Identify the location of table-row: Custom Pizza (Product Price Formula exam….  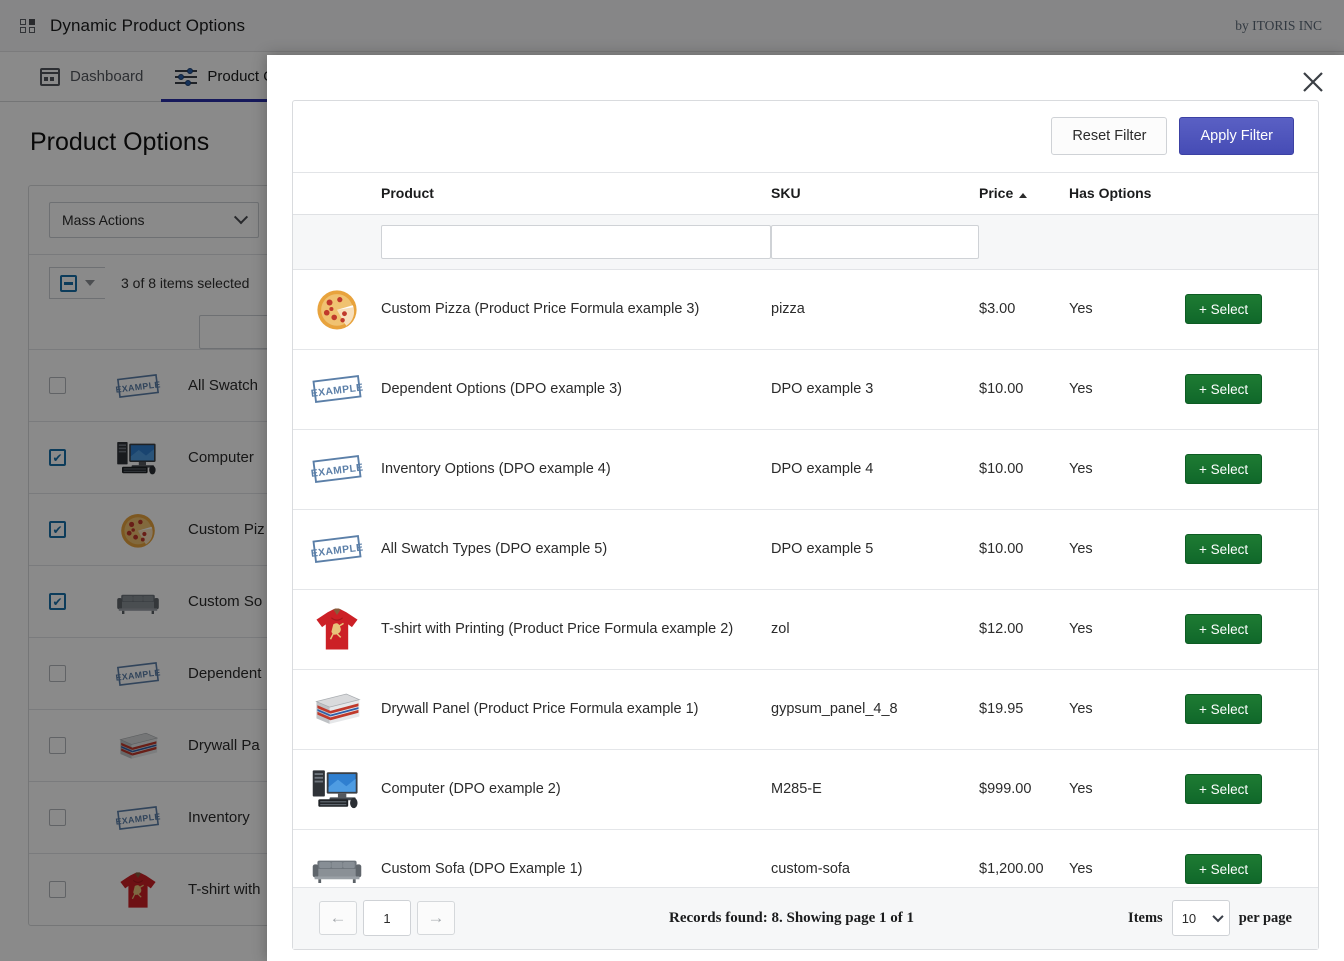
(805, 309).